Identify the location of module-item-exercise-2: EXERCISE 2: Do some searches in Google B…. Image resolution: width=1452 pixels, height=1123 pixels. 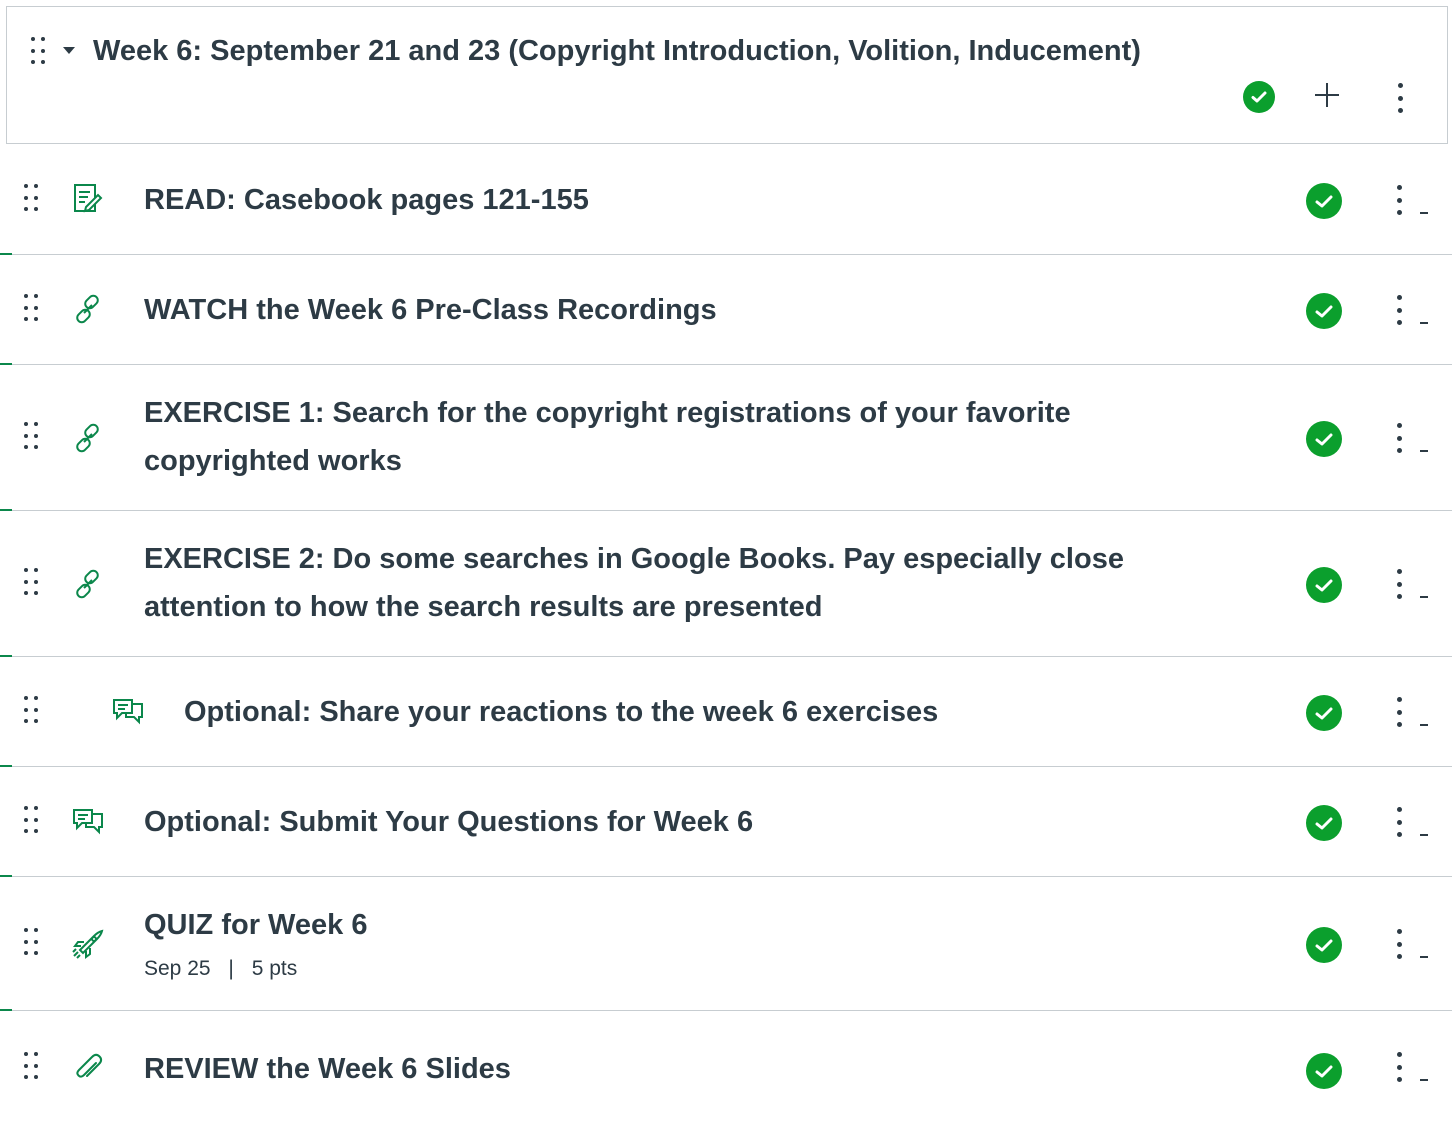
(726, 584).